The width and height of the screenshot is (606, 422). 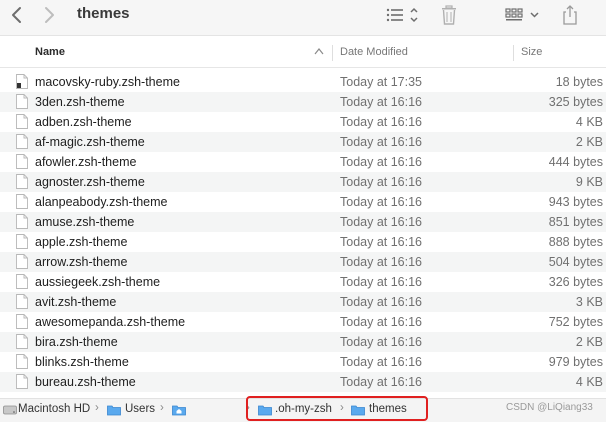 What do you see at coordinates (303, 302) in the screenshot?
I see `file-row: avit.zsh-theme Today at 16:16 3 KB` at bounding box center [303, 302].